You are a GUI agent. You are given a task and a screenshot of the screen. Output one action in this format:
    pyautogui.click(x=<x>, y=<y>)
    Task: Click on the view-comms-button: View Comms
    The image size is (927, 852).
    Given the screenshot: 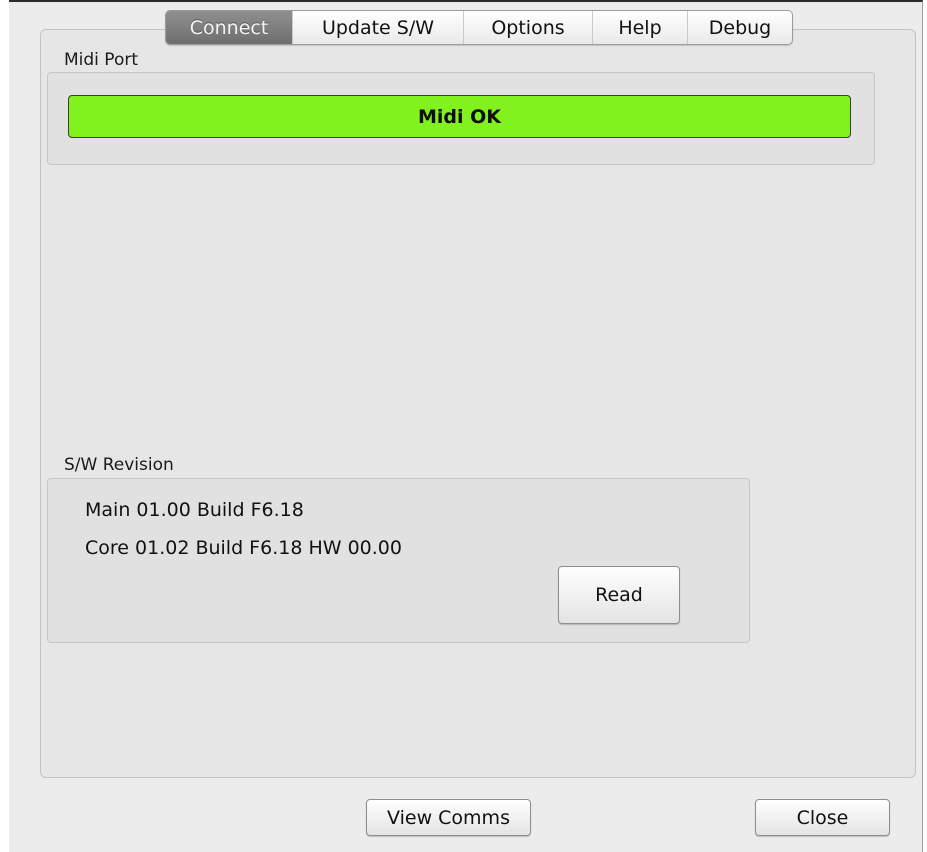 What is the action you would take?
    pyautogui.click(x=448, y=817)
    